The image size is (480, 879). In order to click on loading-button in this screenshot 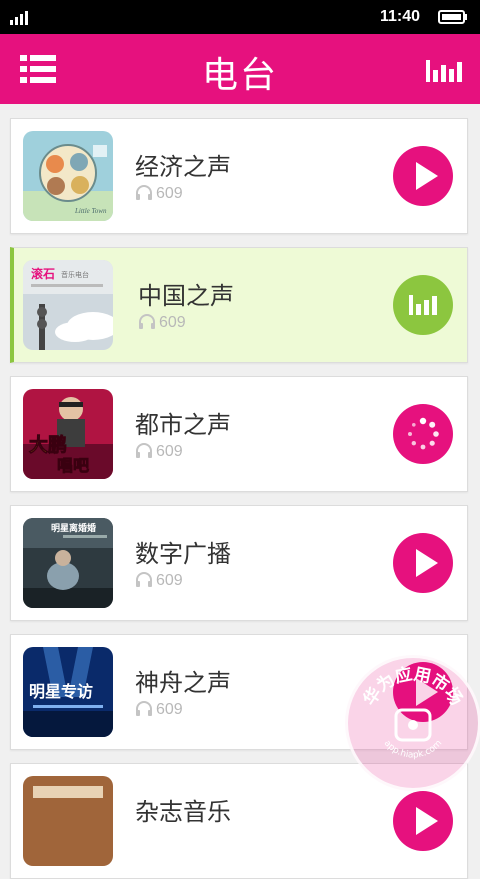, I will do `click(423, 434)`.